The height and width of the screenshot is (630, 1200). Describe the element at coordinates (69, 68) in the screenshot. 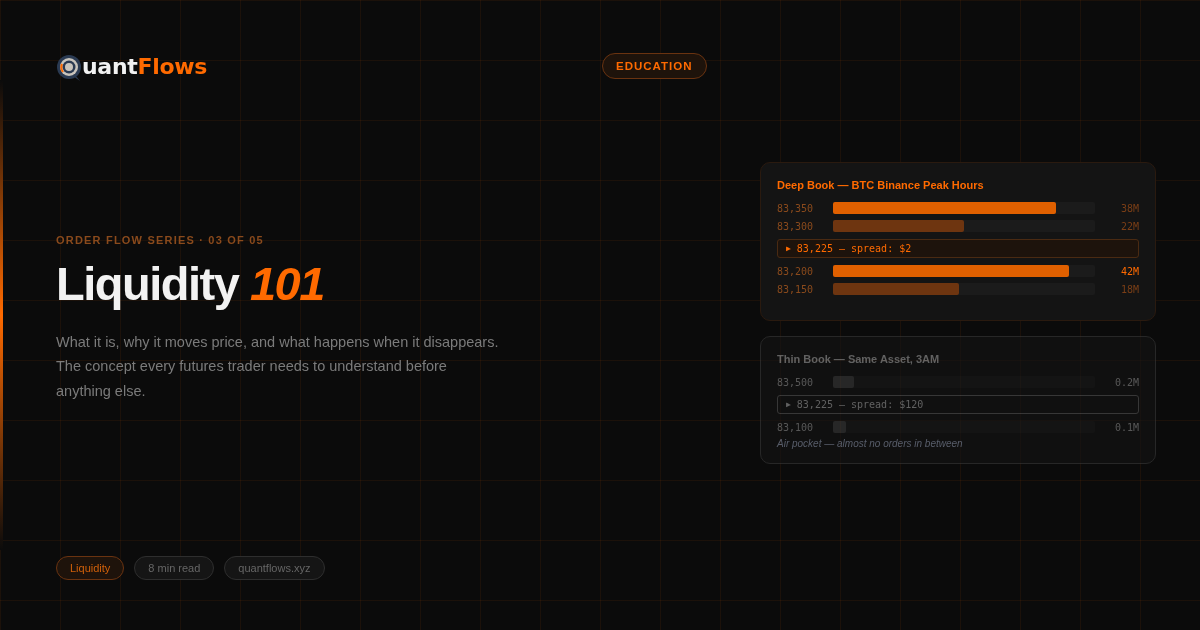

I see `target-icon` at that location.